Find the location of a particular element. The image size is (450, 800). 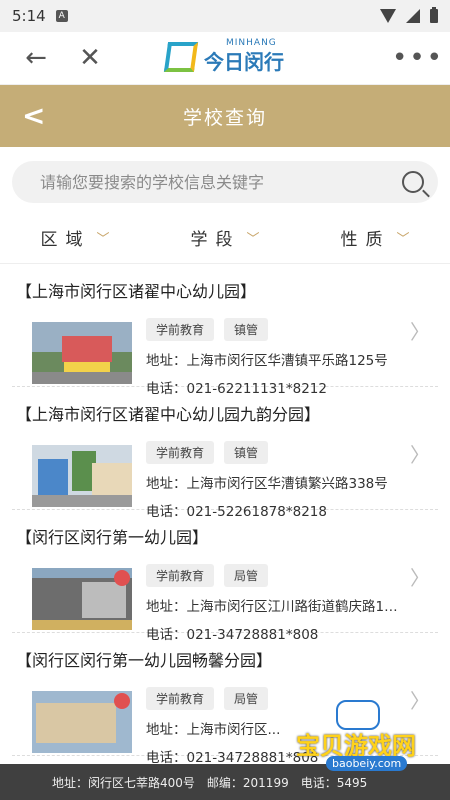

page-title: 学校查询 is located at coordinates (224, 117).